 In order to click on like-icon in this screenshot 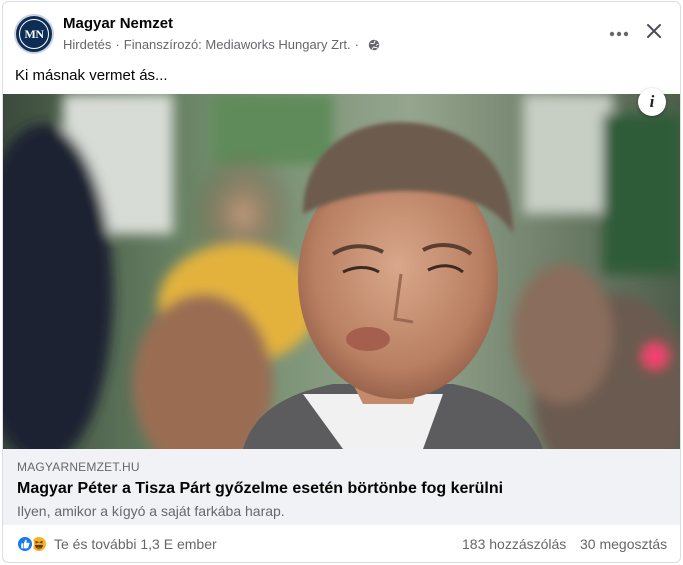, I will do `click(25, 544)`.